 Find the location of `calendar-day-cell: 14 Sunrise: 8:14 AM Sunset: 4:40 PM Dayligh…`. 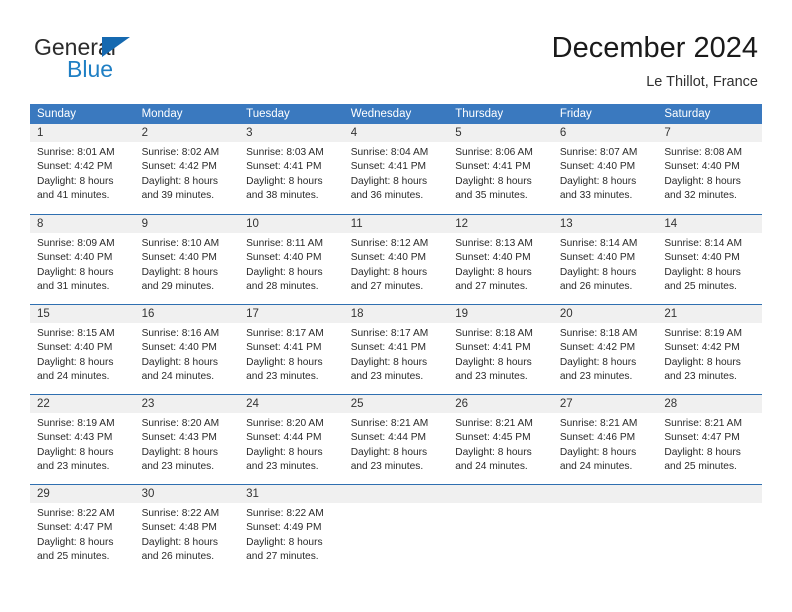

calendar-day-cell: 14 Sunrise: 8:14 AM Sunset: 4:40 PM Dayligh… is located at coordinates (709, 259).